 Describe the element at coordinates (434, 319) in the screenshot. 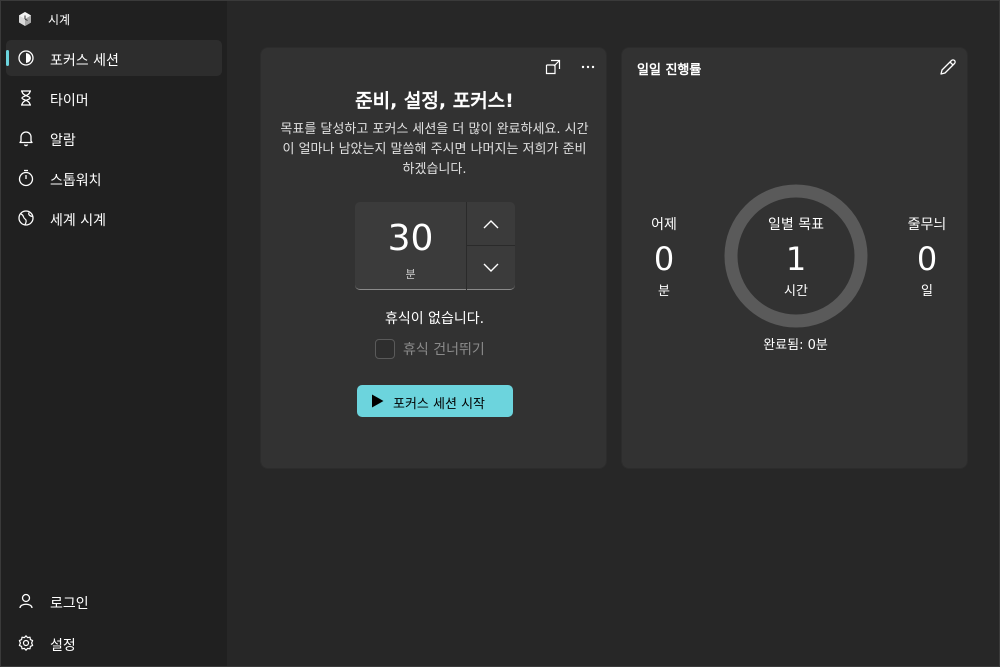

I see `break-status: 휴식이 없습니다.` at that location.